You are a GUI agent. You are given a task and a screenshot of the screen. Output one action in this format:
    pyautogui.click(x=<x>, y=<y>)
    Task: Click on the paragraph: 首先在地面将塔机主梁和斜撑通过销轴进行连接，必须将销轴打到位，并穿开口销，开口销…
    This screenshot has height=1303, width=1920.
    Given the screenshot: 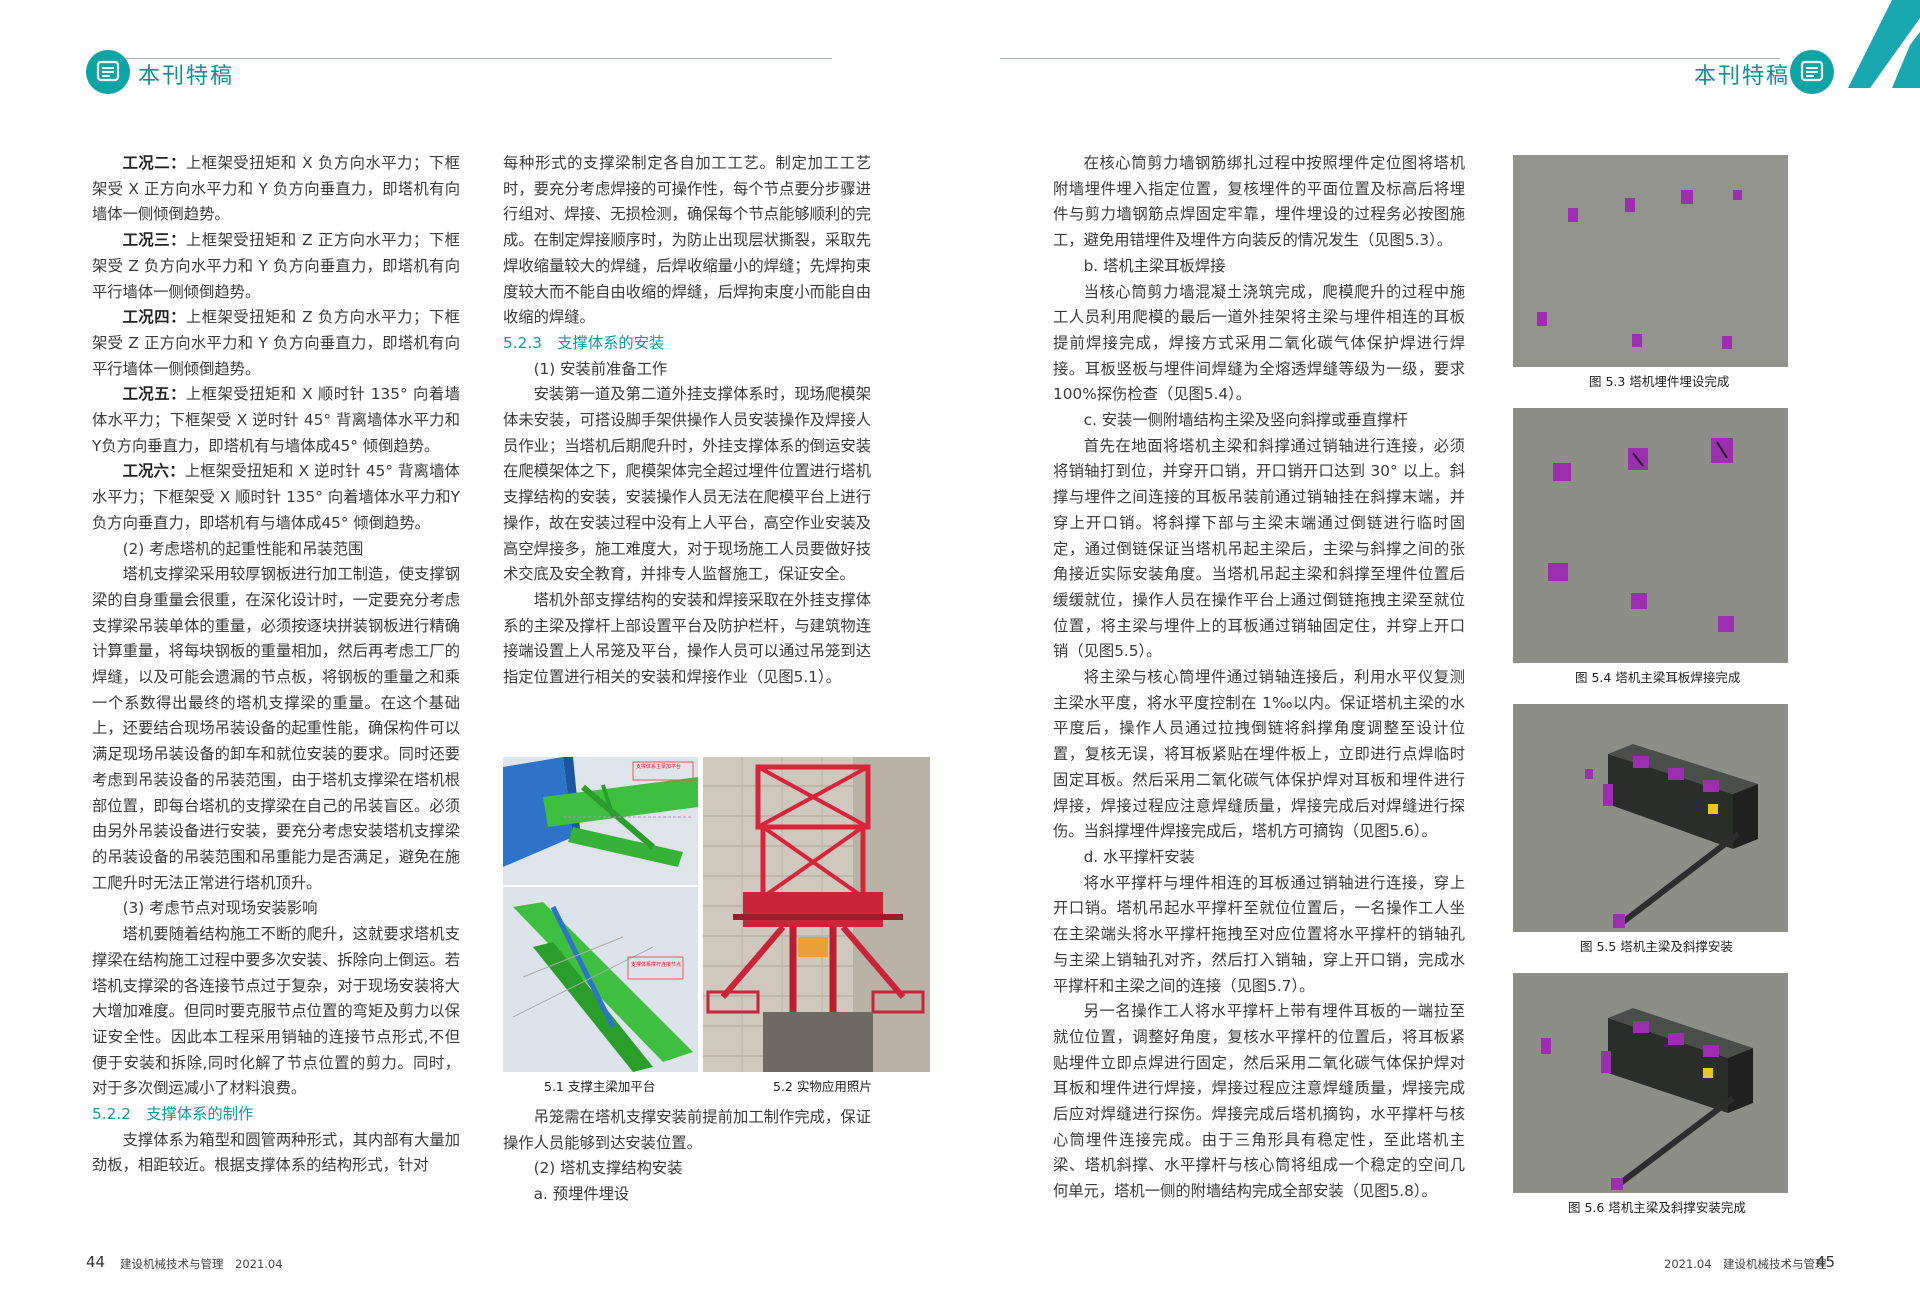 What is the action you would take?
    pyautogui.click(x=1259, y=548)
    